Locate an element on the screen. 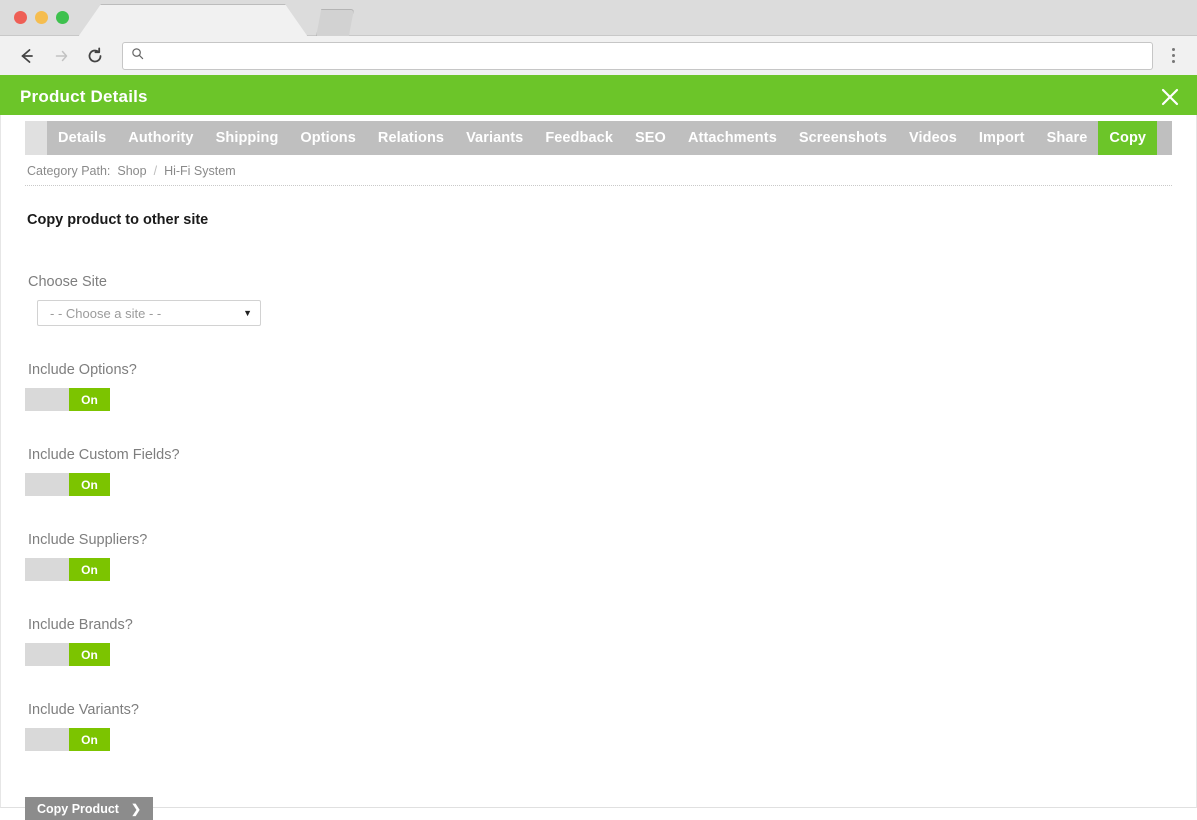 The width and height of the screenshot is (1197, 820). window-traffic-lights is located at coordinates (41, 17).